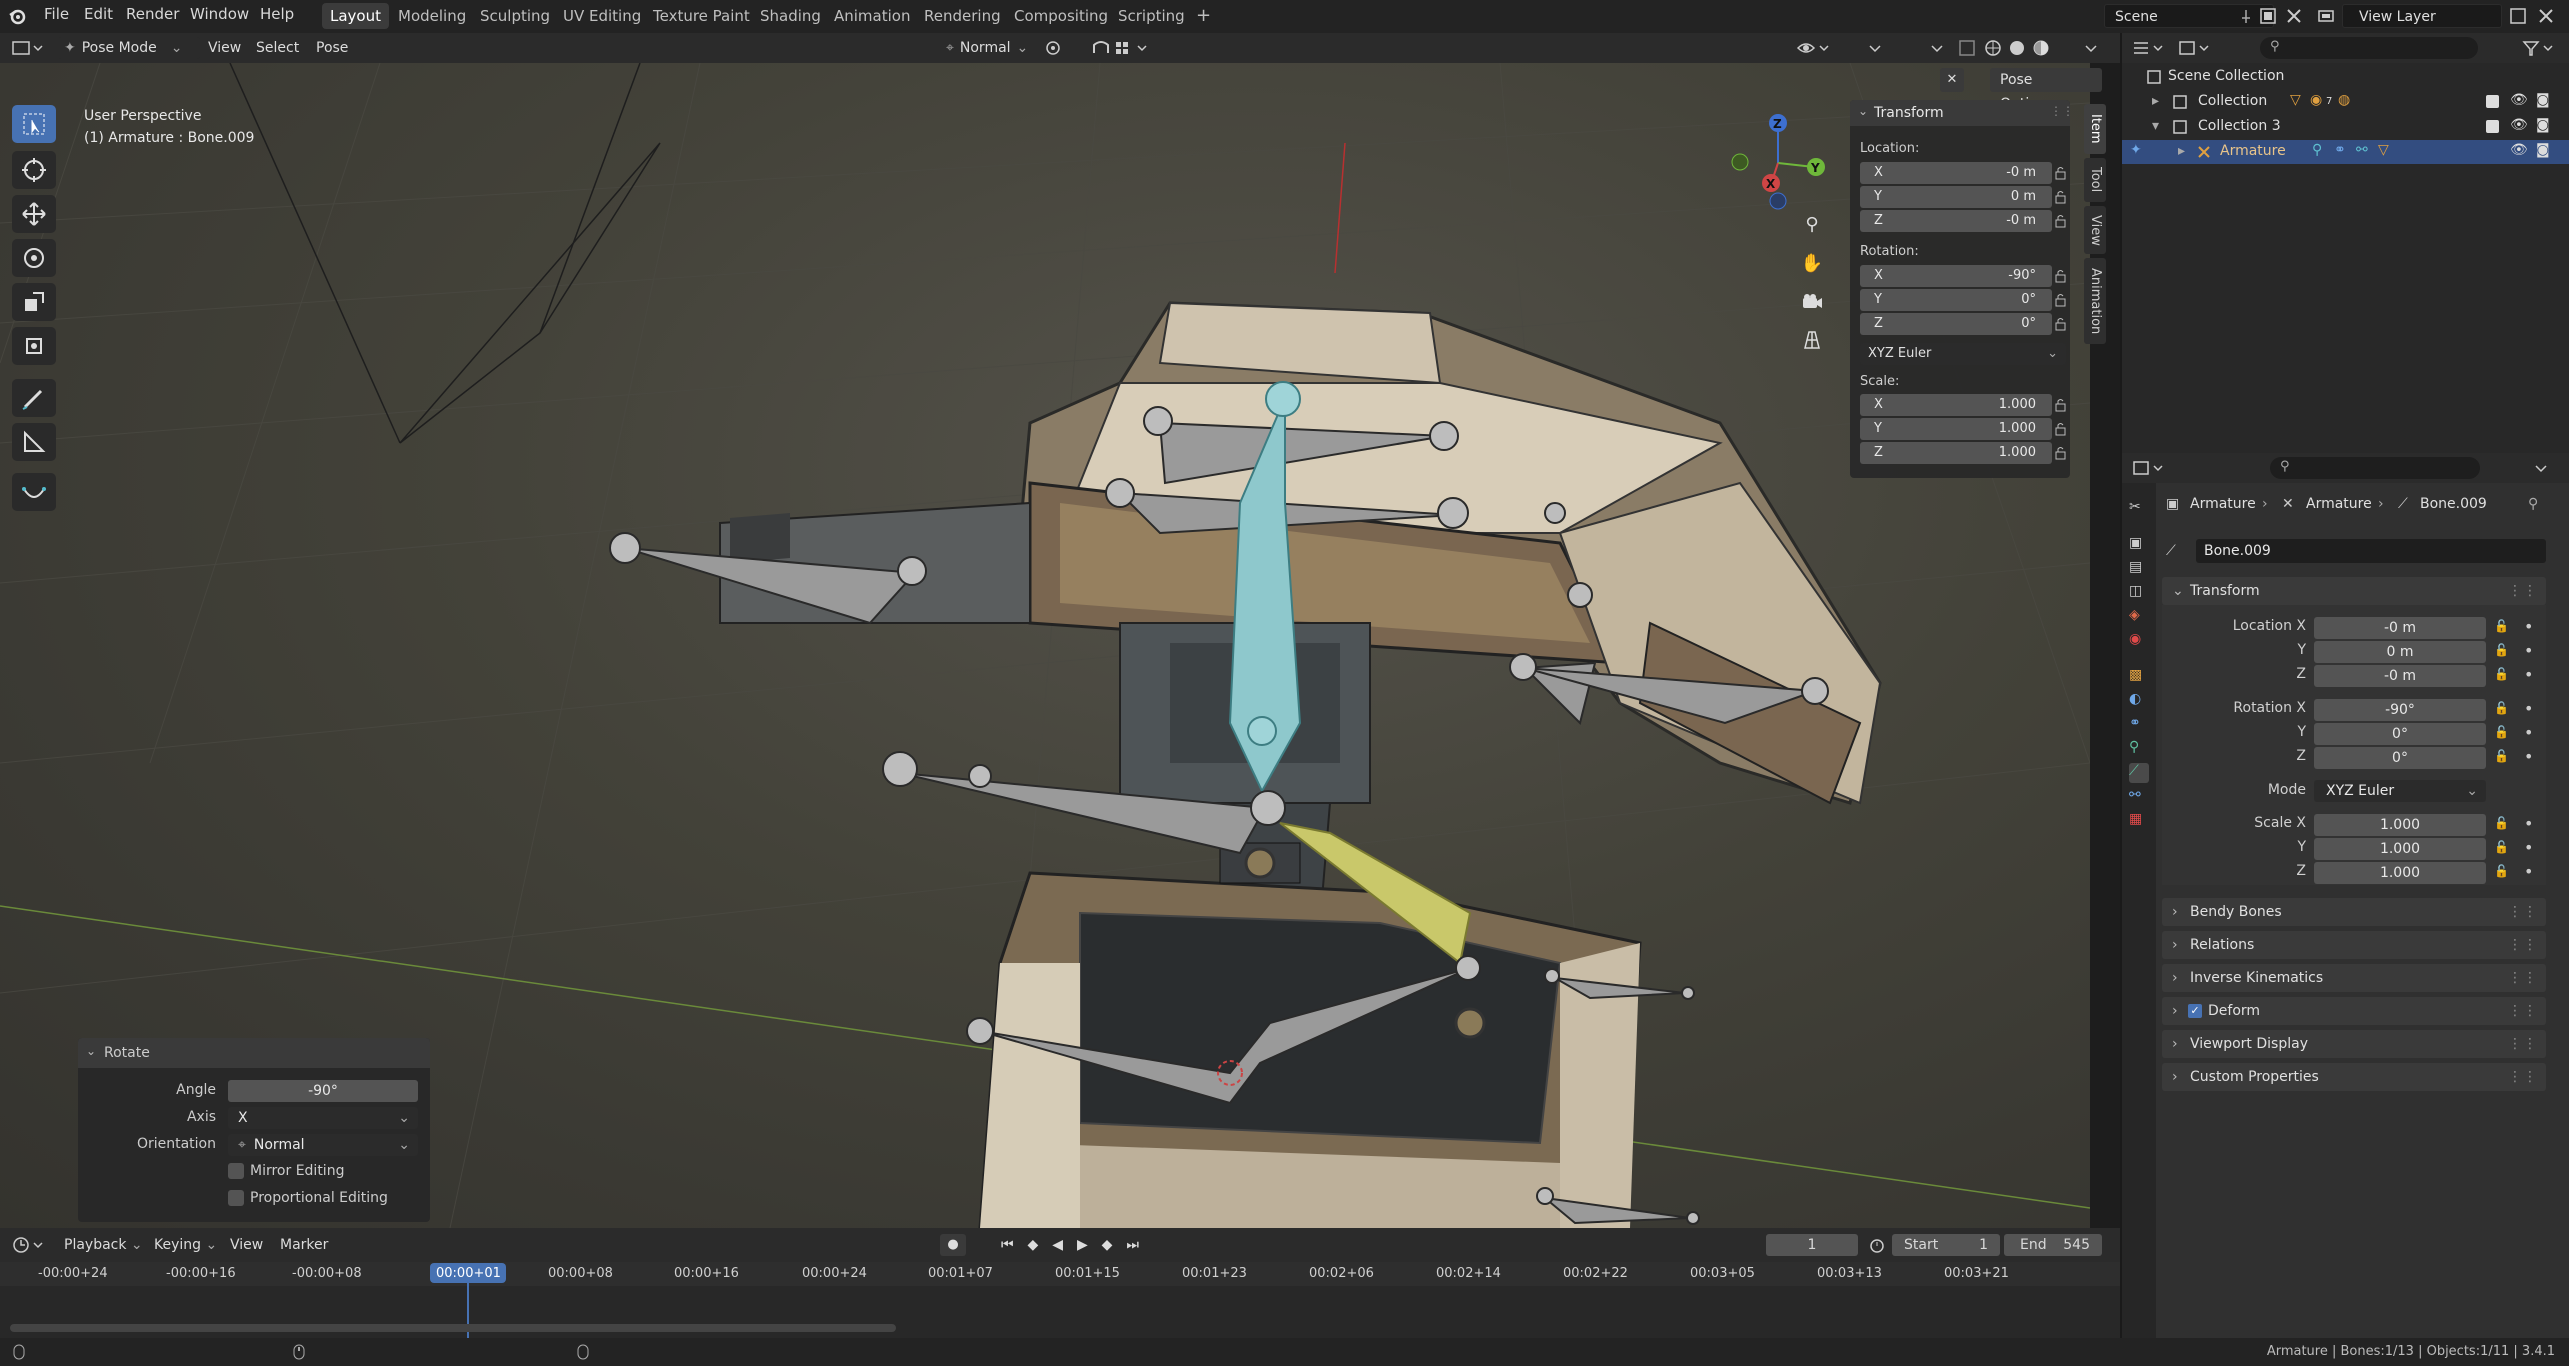 The width and height of the screenshot is (2569, 1366). What do you see at coordinates (98, 14) in the screenshot?
I see `menu-edit: Edit` at bounding box center [98, 14].